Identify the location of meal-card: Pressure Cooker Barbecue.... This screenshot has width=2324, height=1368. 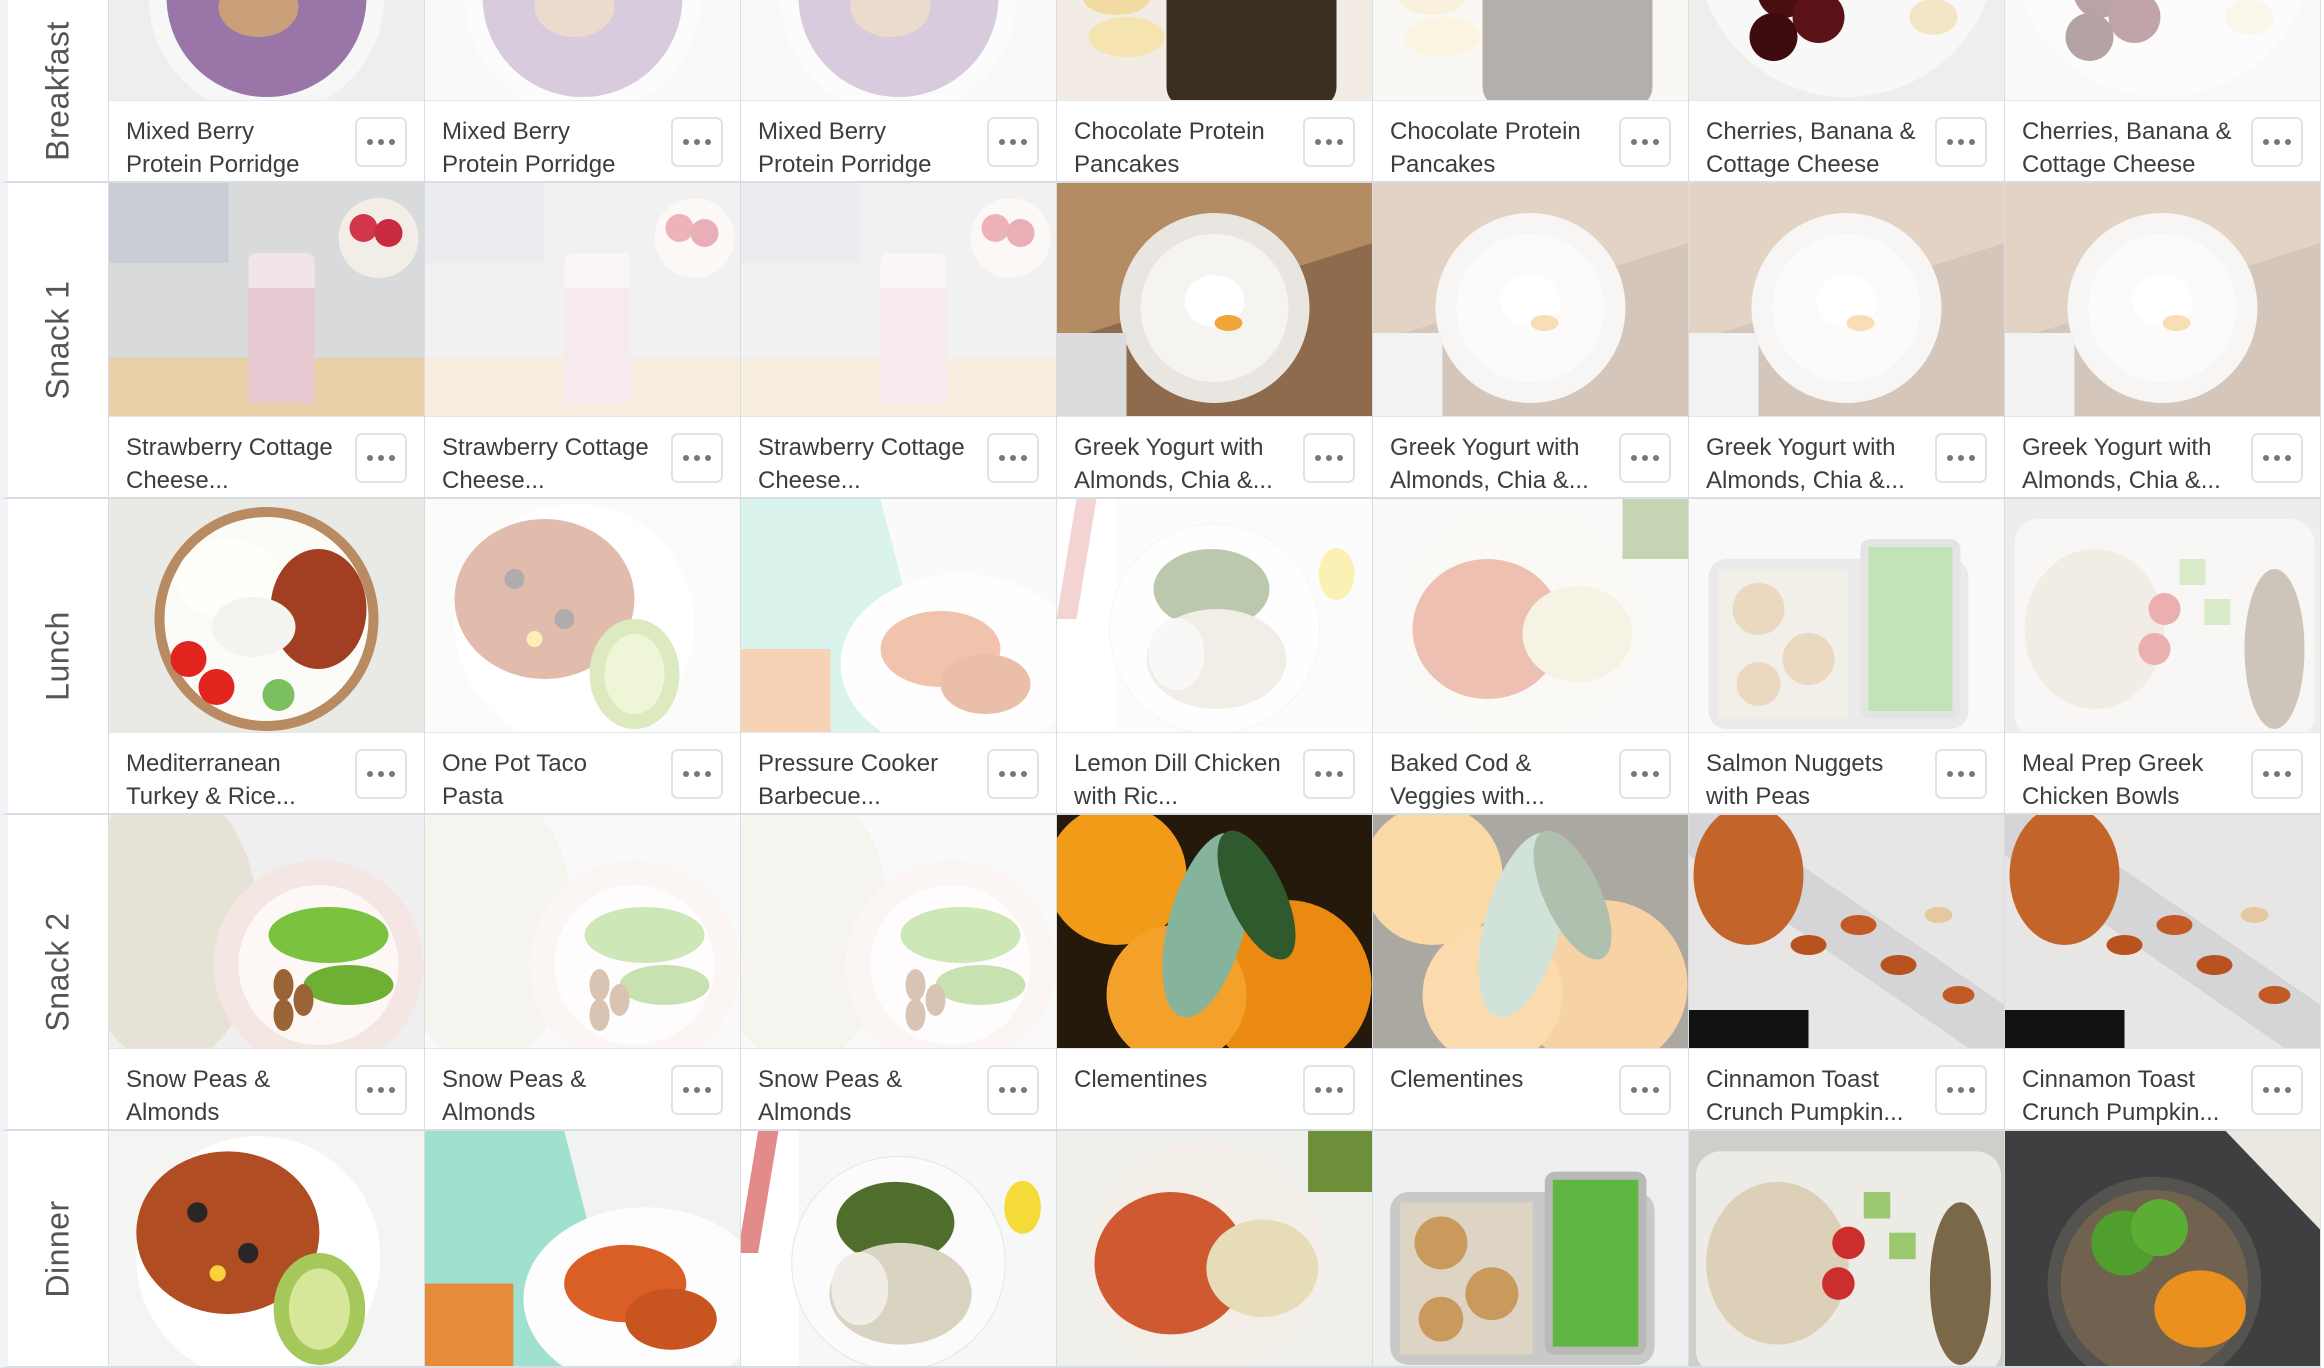
(899, 657).